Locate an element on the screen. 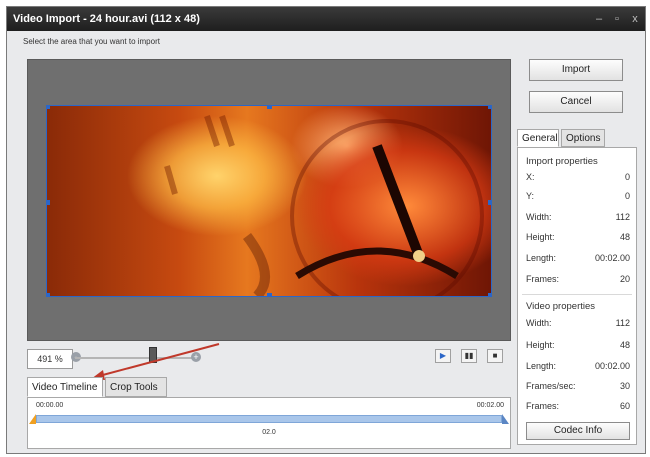 This screenshot has width=650, height=457. tab-general: General is located at coordinates (538, 138).